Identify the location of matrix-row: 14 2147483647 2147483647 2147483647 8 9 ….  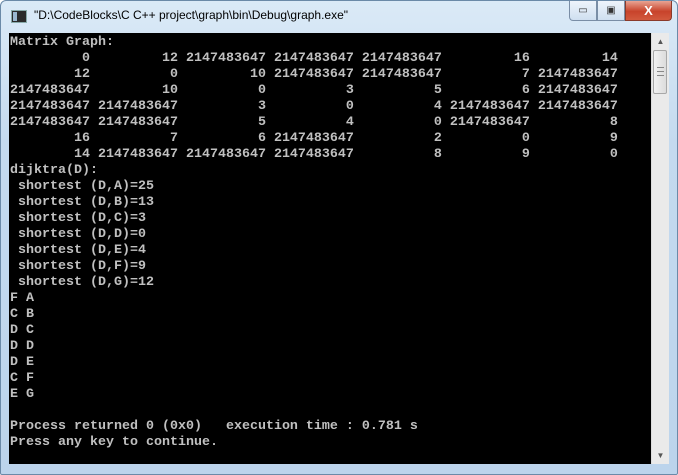
(314, 154).